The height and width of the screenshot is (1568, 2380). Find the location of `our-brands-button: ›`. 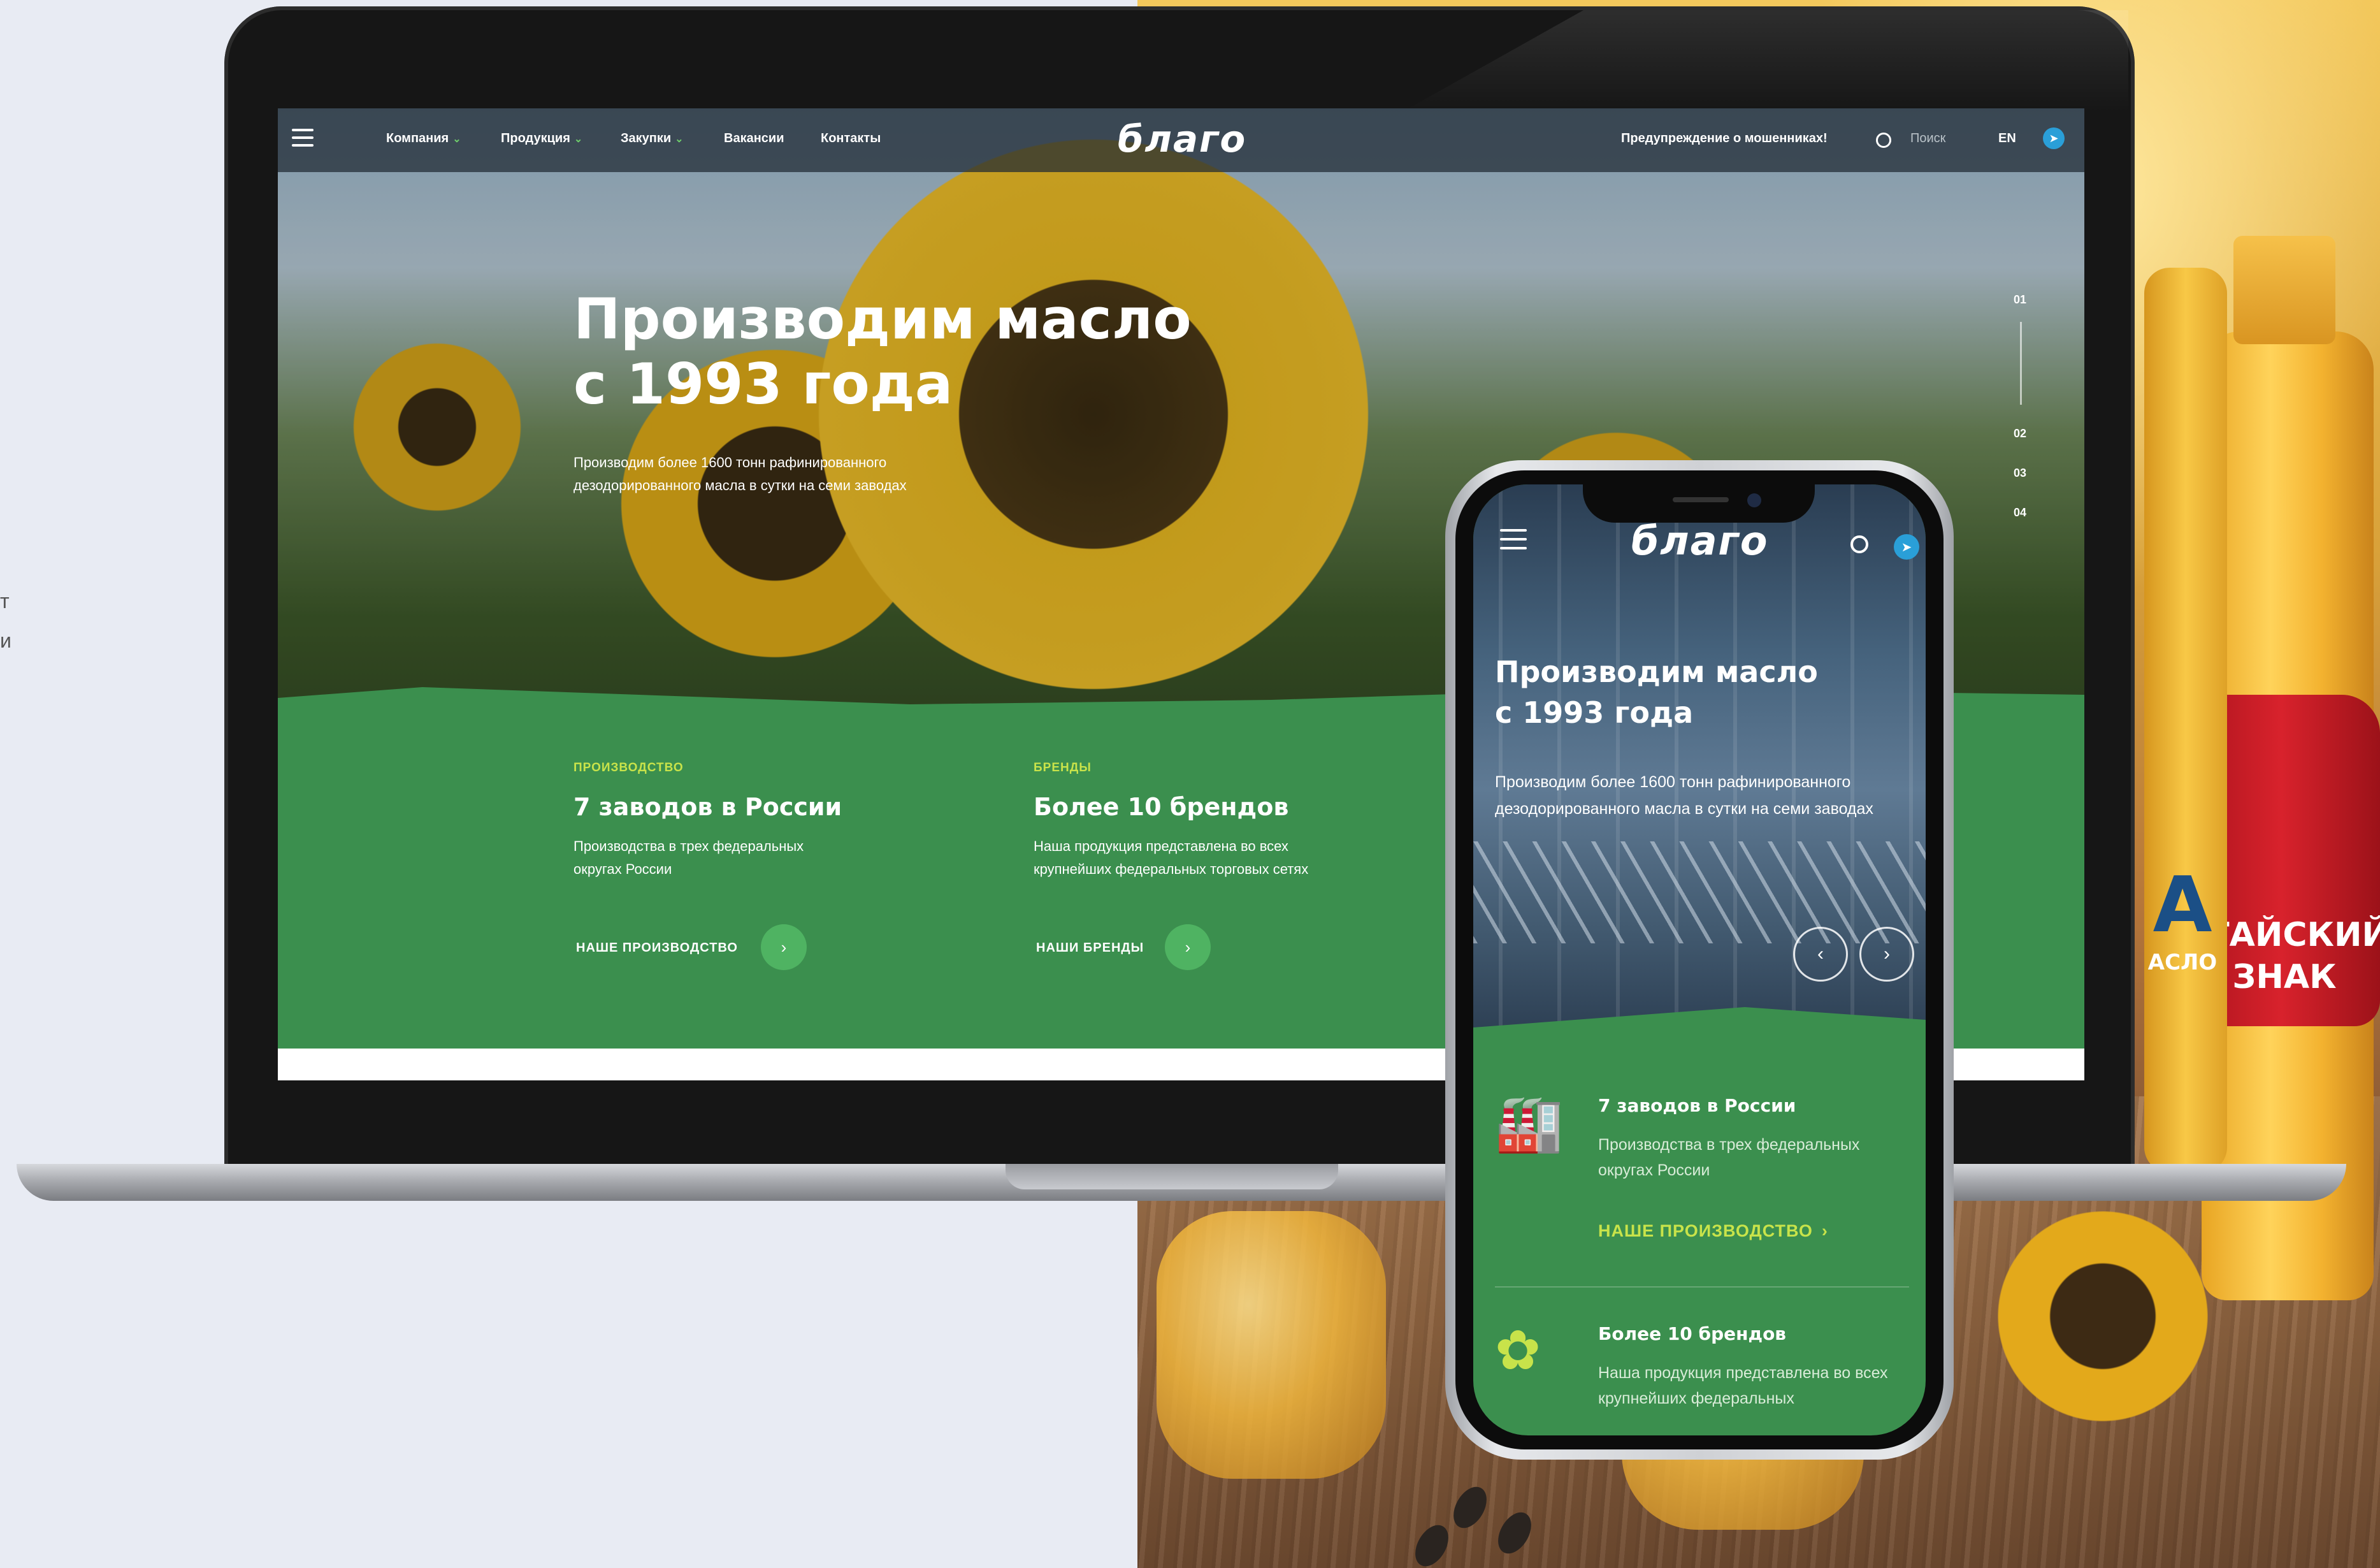

our-brands-button: › is located at coordinates (1188, 947).